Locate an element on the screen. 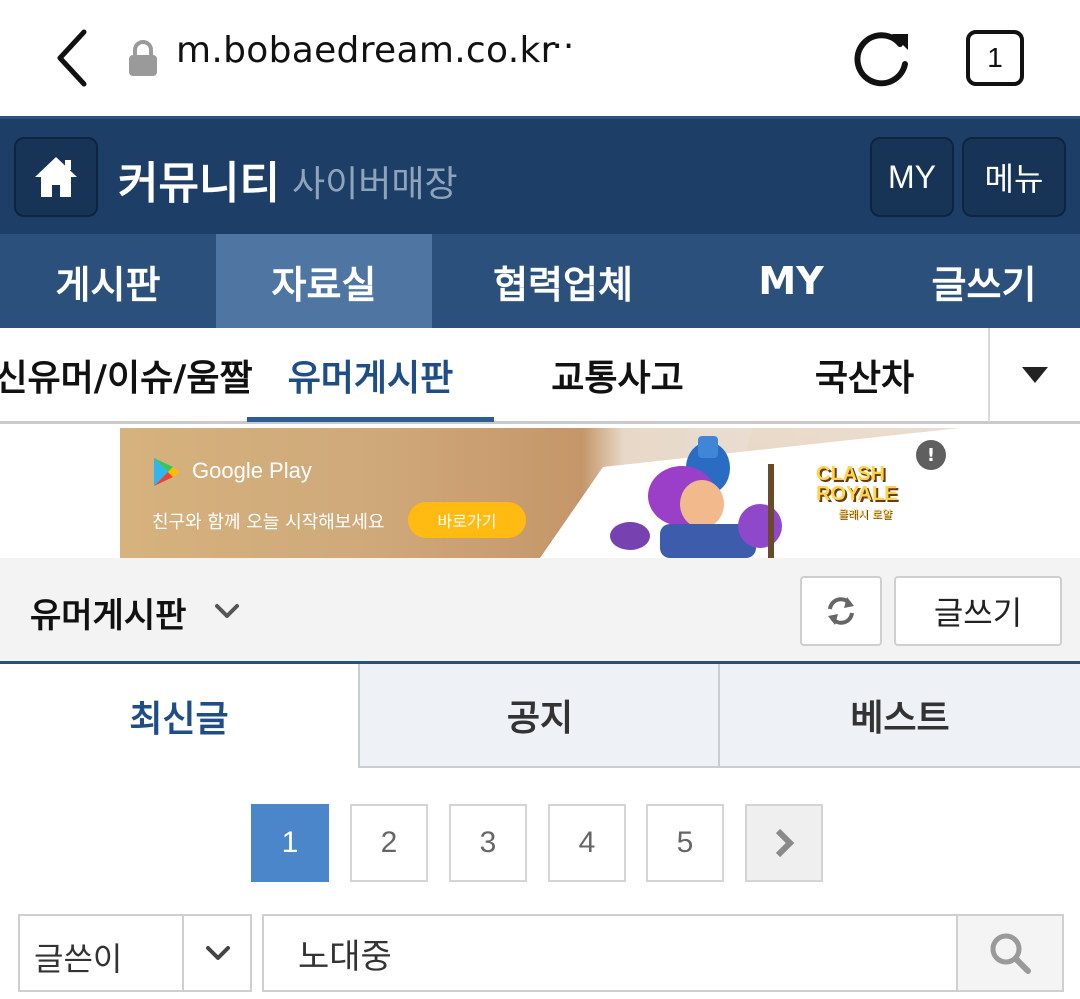 The height and width of the screenshot is (999, 1080). next-page-button is located at coordinates (784, 843).